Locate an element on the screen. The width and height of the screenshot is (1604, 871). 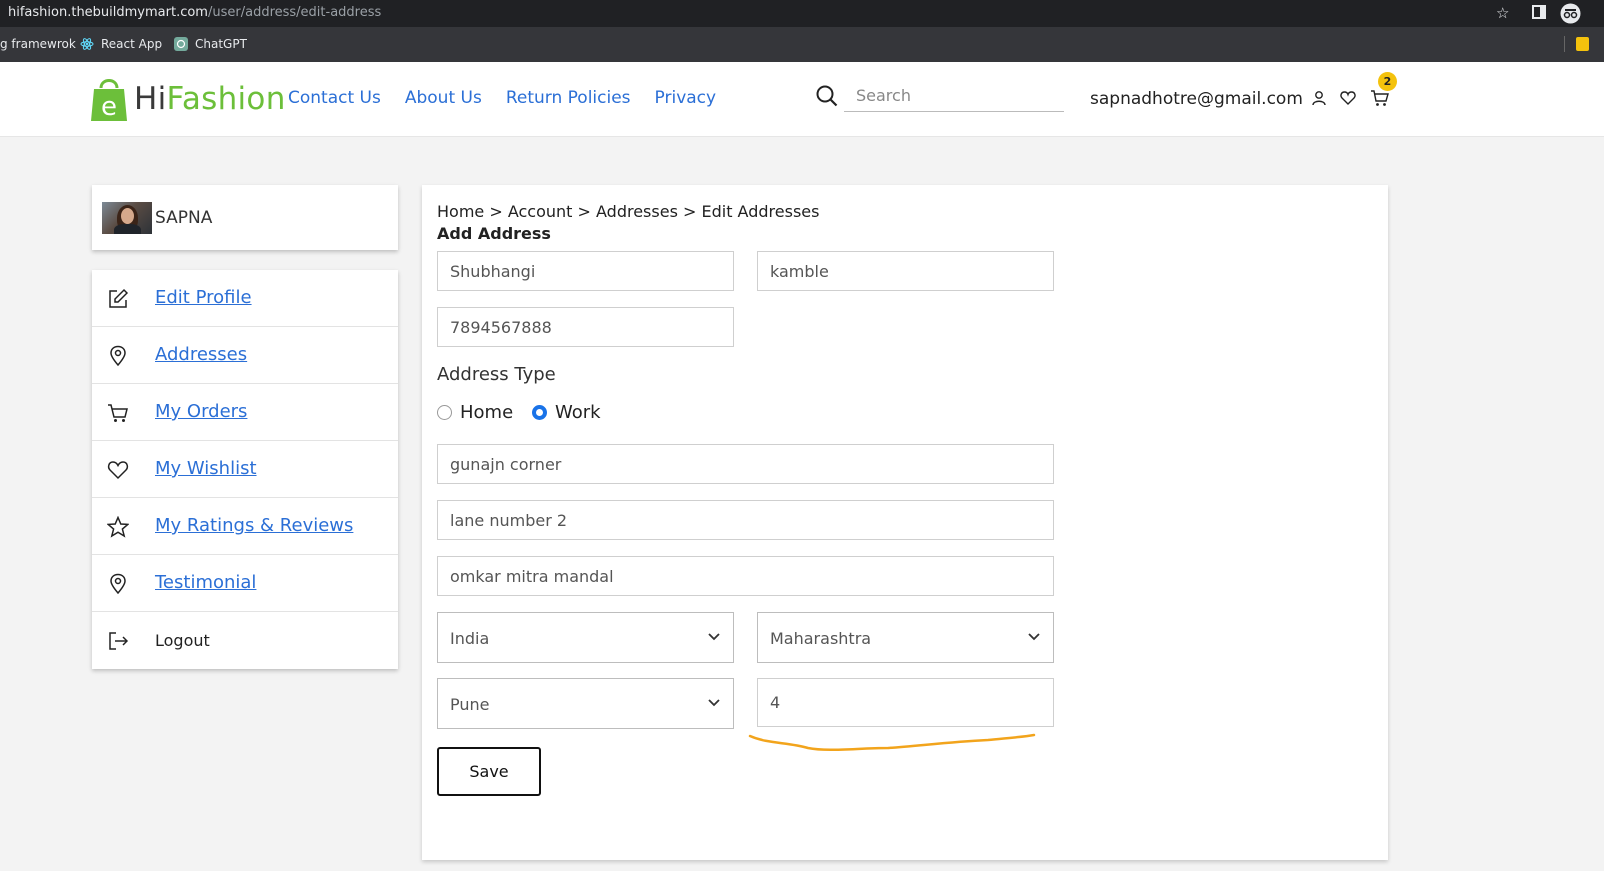
react-icon is located at coordinates (87, 44).